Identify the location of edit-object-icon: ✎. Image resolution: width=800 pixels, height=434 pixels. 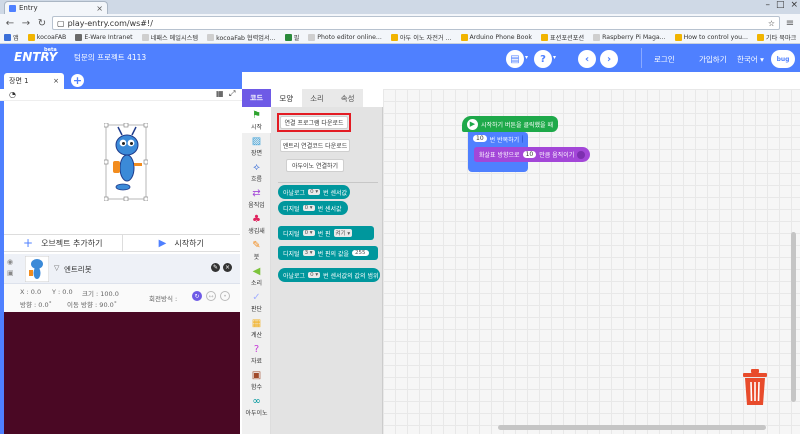
(215, 267).